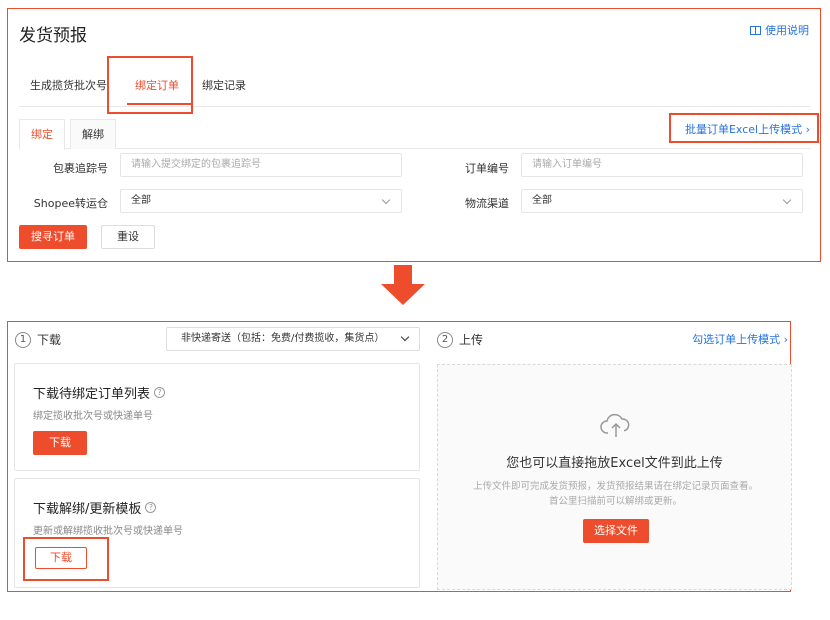 The image size is (830, 620). I want to click on step-label: 下载, so click(49, 340).